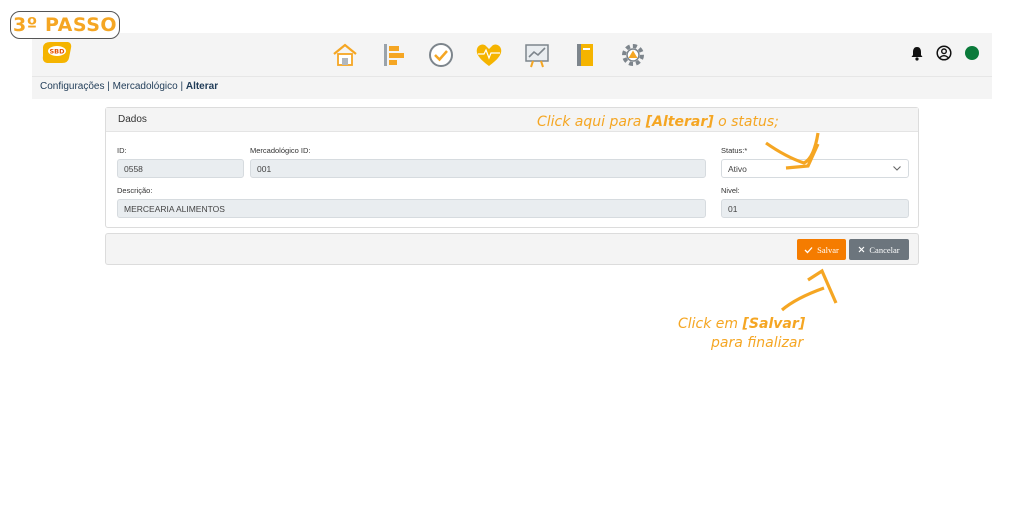  Describe the element at coordinates (512, 120) in the screenshot. I see `card-title: Dados` at that location.